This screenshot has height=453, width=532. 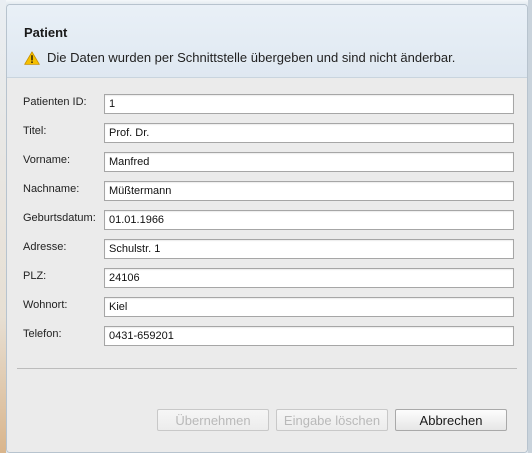 What do you see at coordinates (309, 336) in the screenshot?
I see `phone-field` at bounding box center [309, 336].